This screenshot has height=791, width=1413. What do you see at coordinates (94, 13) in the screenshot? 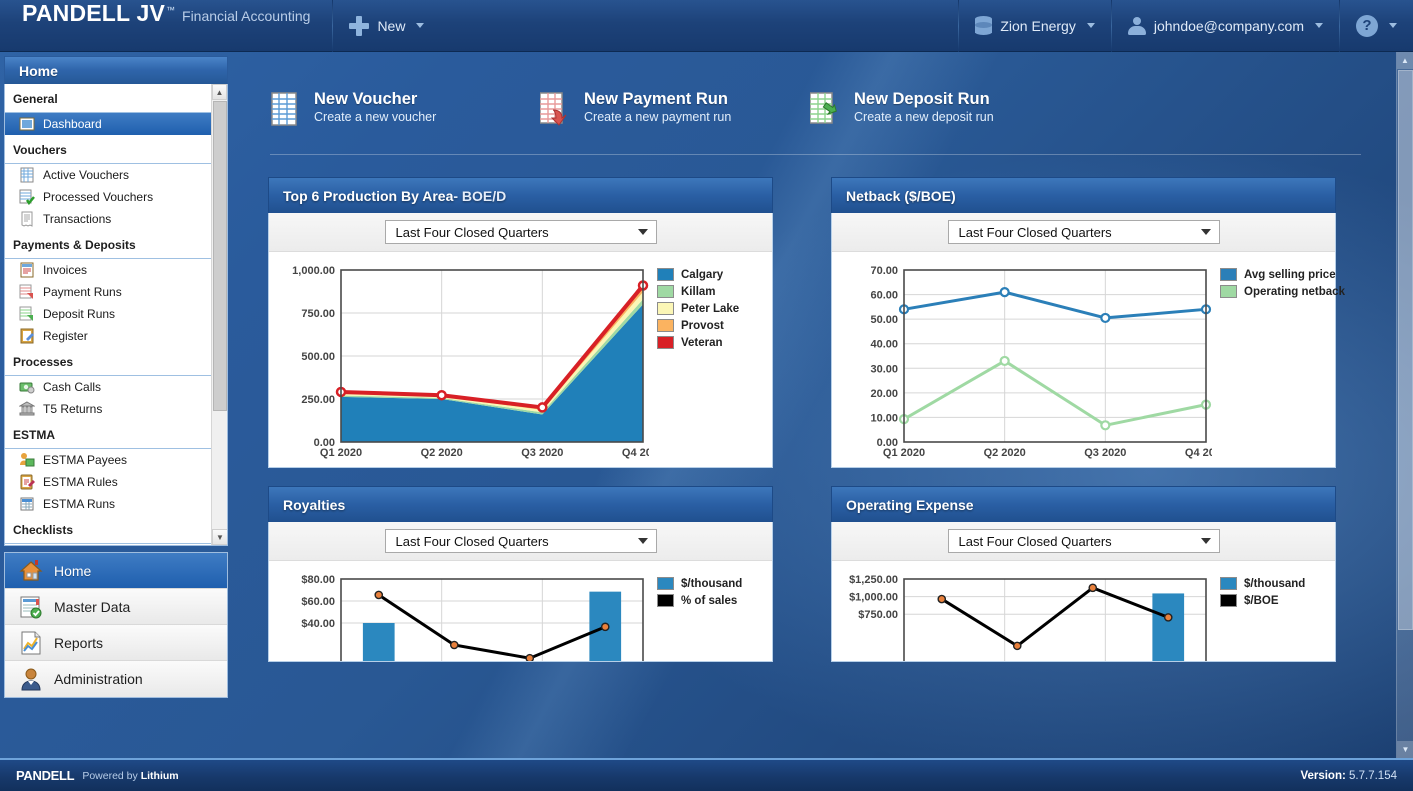
I see `brand-name: PANDELL JV` at bounding box center [94, 13].